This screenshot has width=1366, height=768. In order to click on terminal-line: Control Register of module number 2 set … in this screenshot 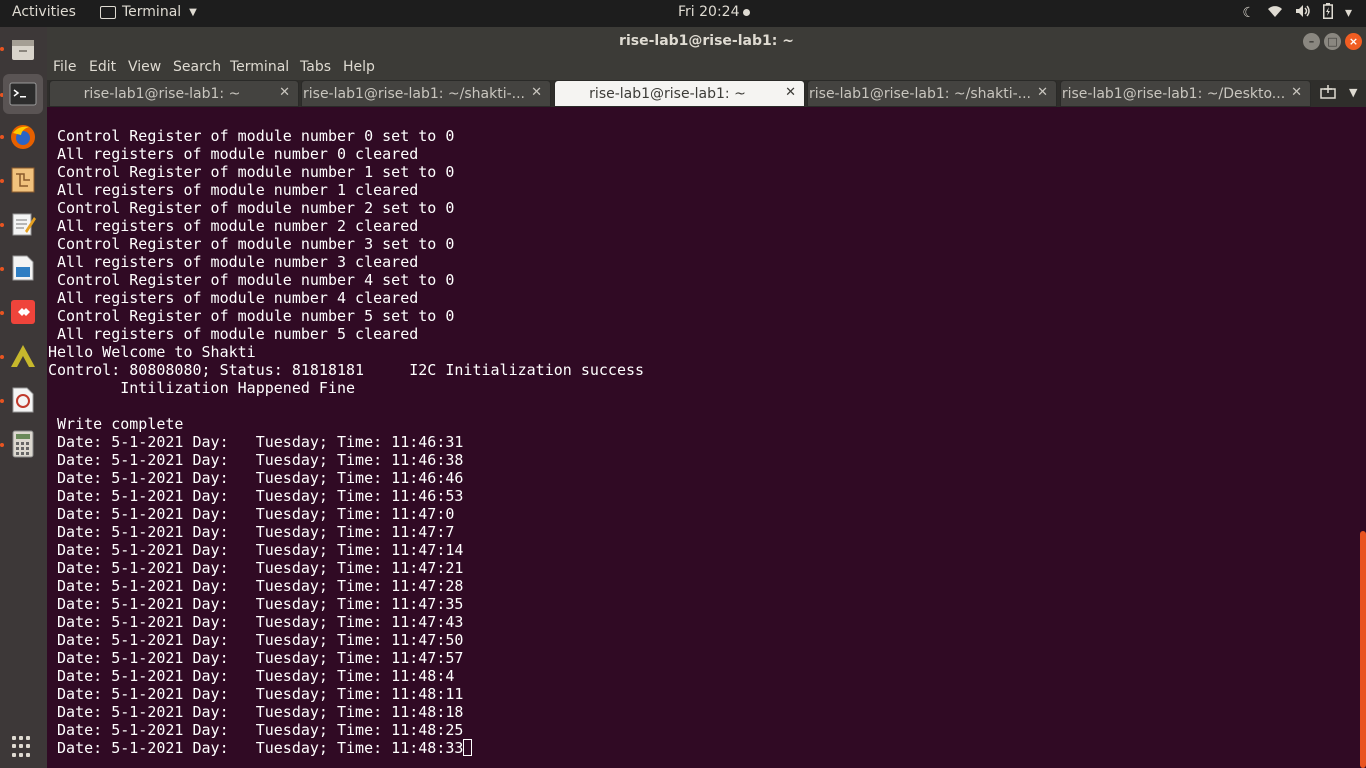, I will do `click(251, 208)`.